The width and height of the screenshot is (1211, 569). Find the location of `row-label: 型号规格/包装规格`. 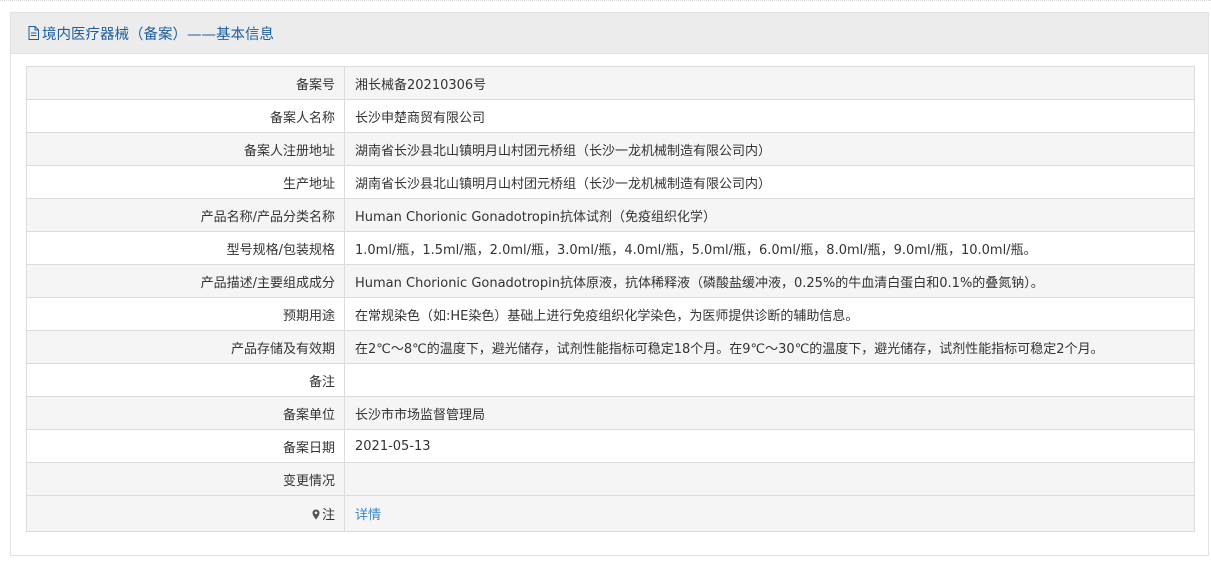

row-label: 型号规格/包装规格 is located at coordinates (185, 248).